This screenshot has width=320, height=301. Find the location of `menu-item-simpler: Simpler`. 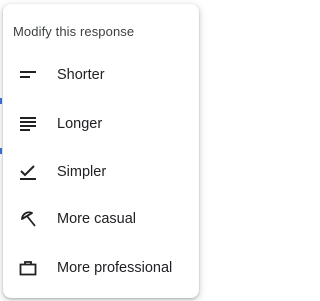

menu-item-simpler: Simpler is located at coordinates (101, 172).